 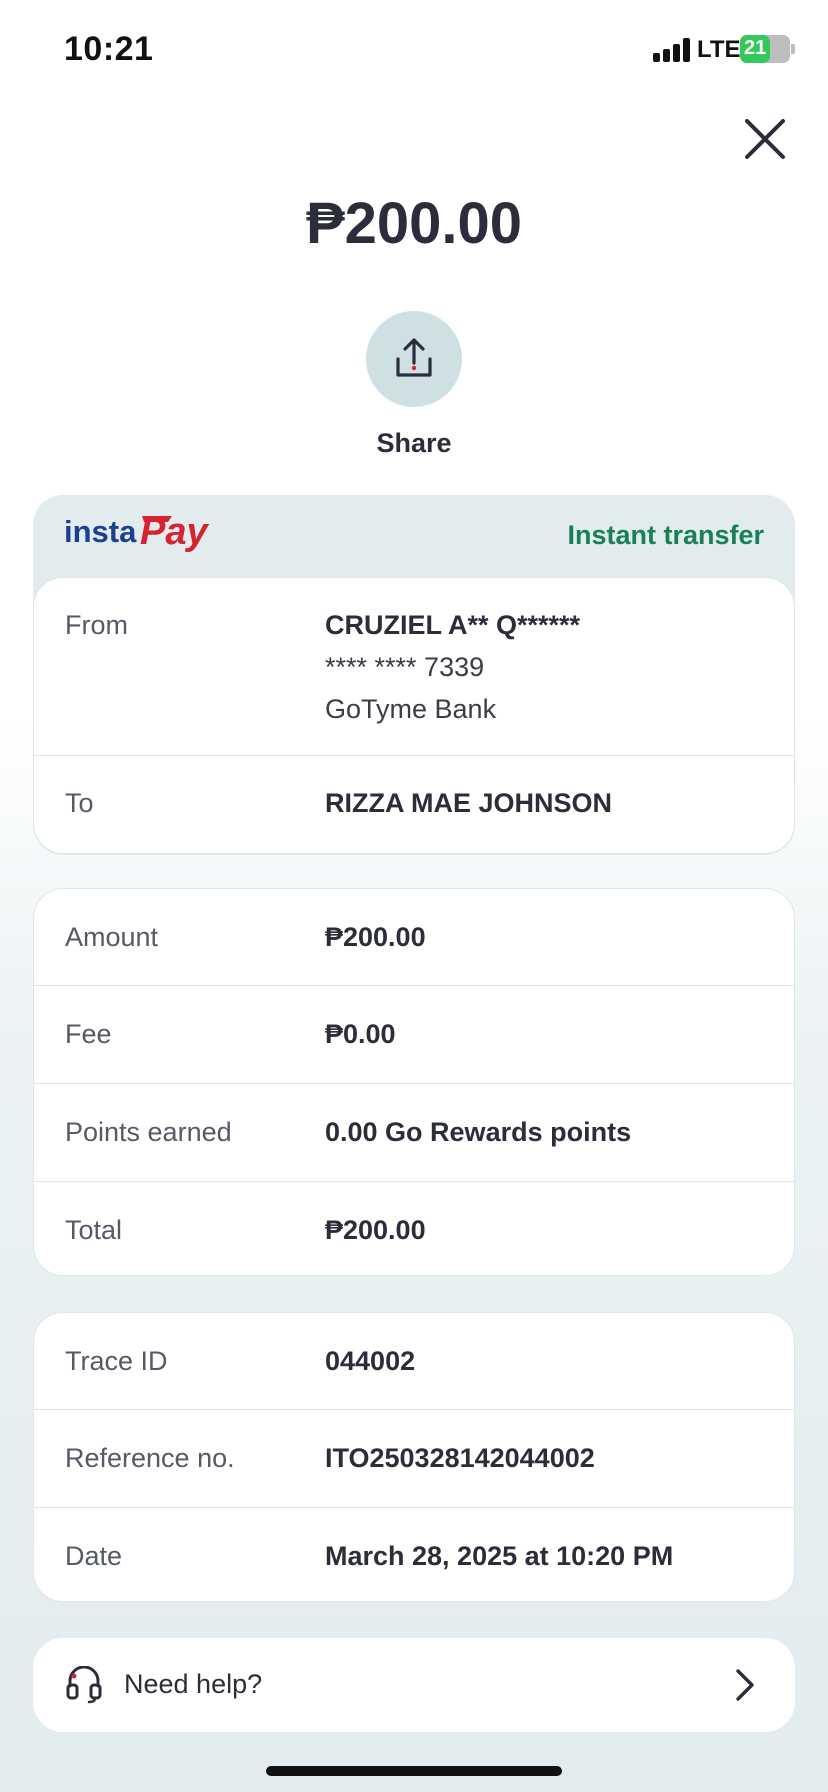 What do you see at coordinates (405, 667) in the screenshot?
I see `from-account: **** **** 7339` at bounding box center [405, 667].